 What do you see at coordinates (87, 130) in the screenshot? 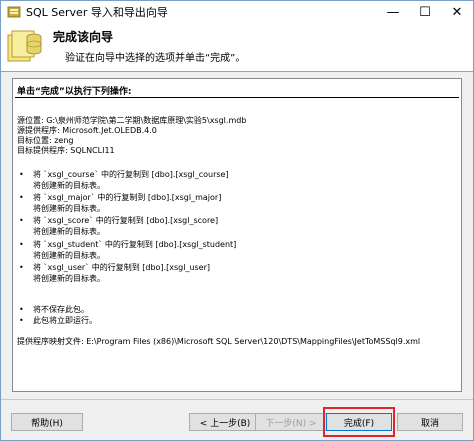
I see `source-provider: 源提供程序: Microsoft.Jet.OLEDB.4.0` at bounding box center [87, 130].